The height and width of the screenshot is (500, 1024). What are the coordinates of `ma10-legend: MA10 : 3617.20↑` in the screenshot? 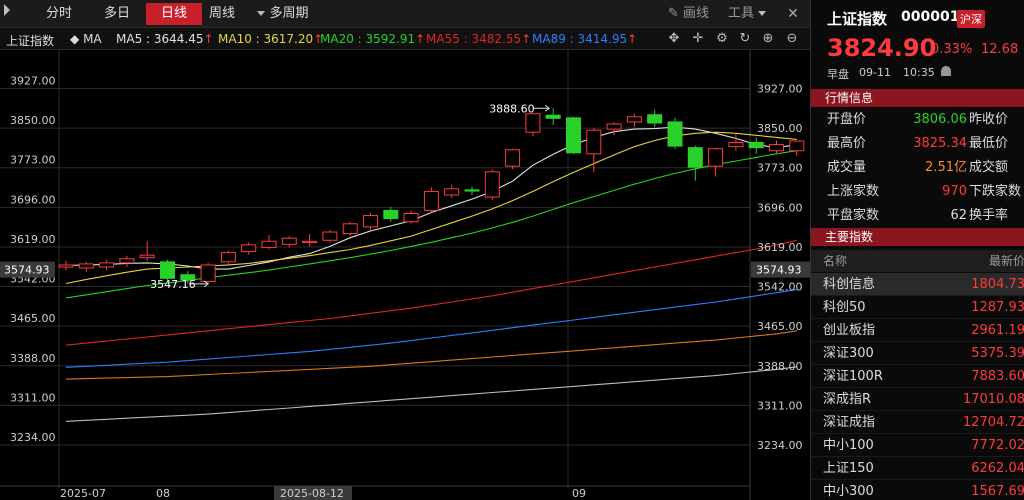 It's located at (270, 39).